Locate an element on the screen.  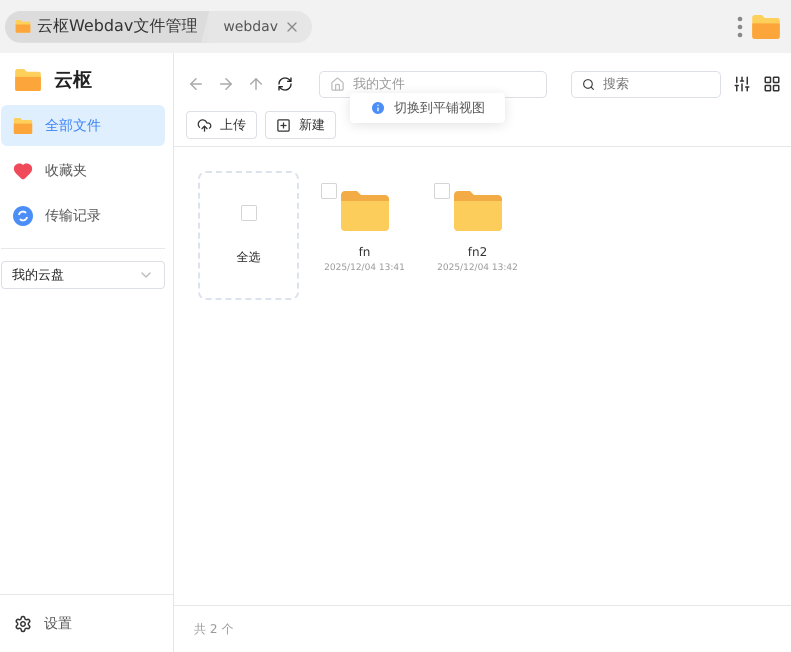
search-icon is located at coordinates (588, 84).